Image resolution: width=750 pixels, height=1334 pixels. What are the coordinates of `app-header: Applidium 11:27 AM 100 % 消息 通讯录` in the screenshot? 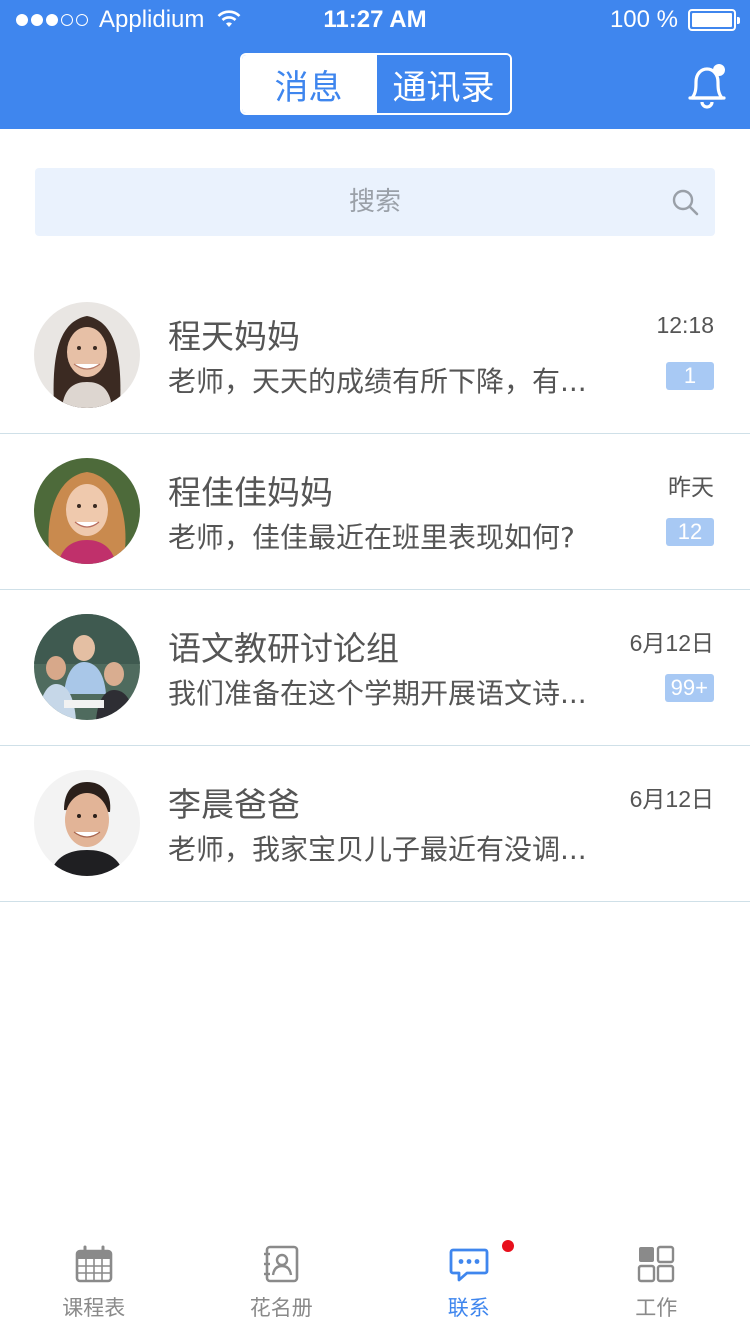 It's located at (375, 64).